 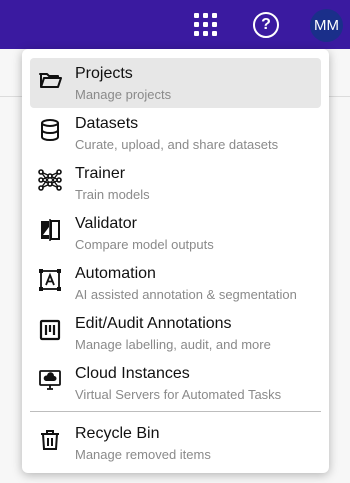 I want to click on menu-item-title: Cloud Instances, so click(x=132, y=373).